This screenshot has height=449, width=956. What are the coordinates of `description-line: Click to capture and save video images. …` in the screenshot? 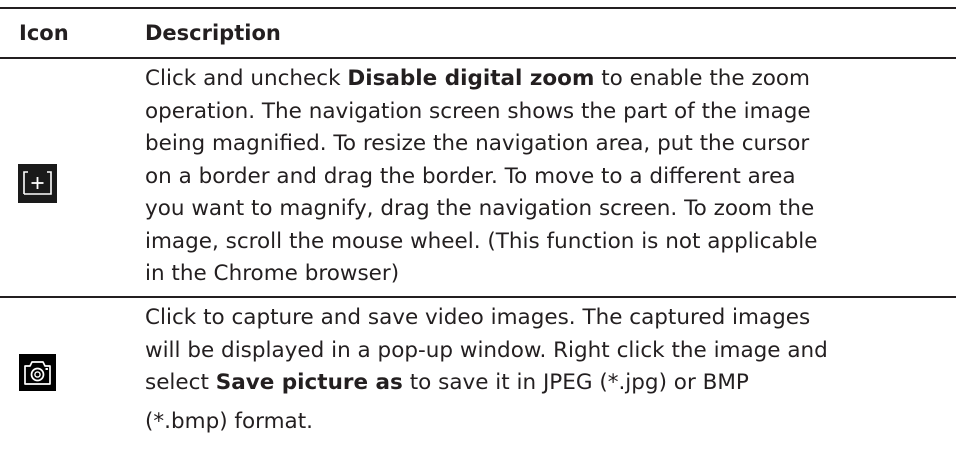 It's located at (478, 317).